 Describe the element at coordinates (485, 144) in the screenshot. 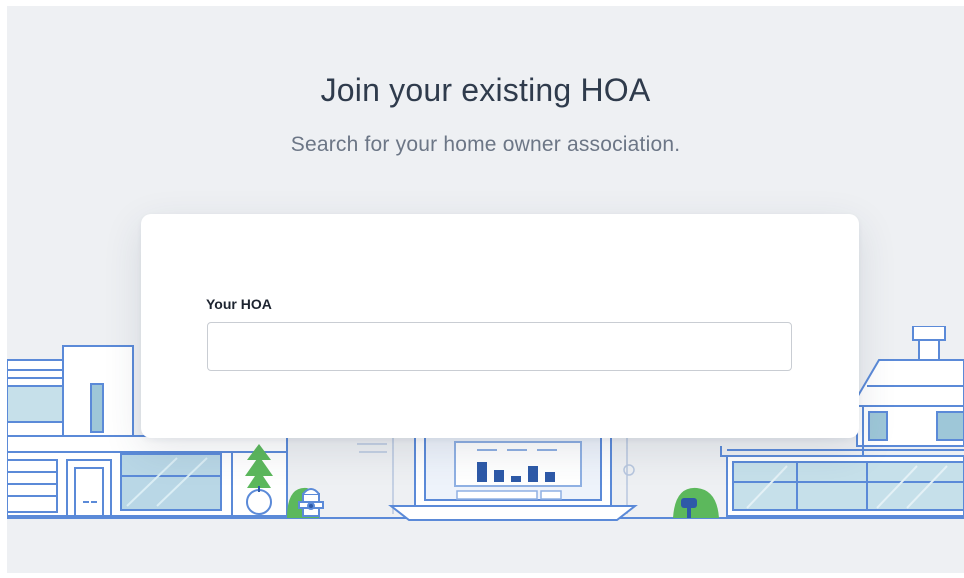

I see `page-subtitle: Search for your home owner association.` at that location.